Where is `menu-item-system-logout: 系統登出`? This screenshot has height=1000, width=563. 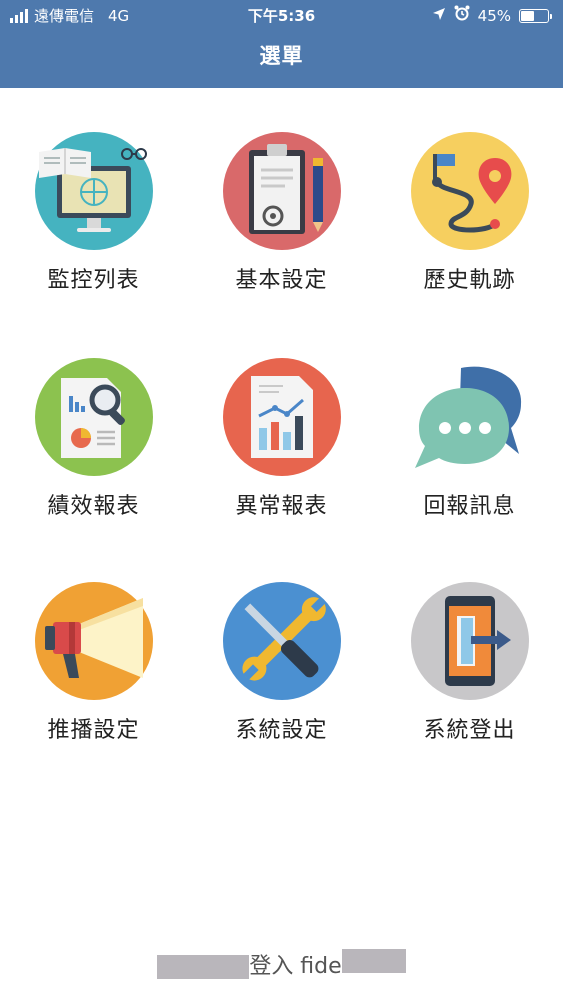 menu-item-system-logout: 系統登出 is located at coordinates (469, 667).